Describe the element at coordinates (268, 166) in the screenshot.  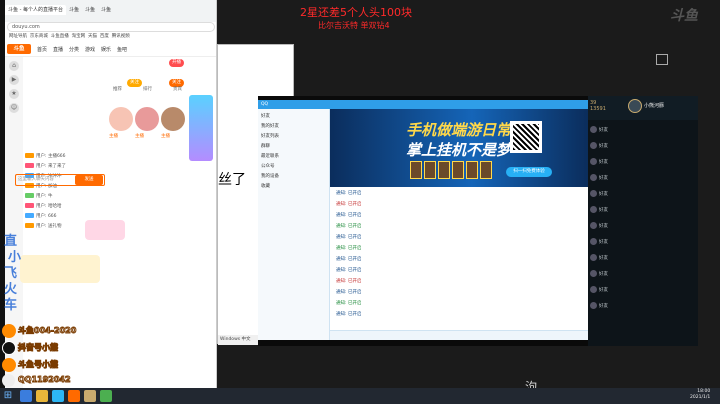
I see `qq-list-item: 公众号` at that location.